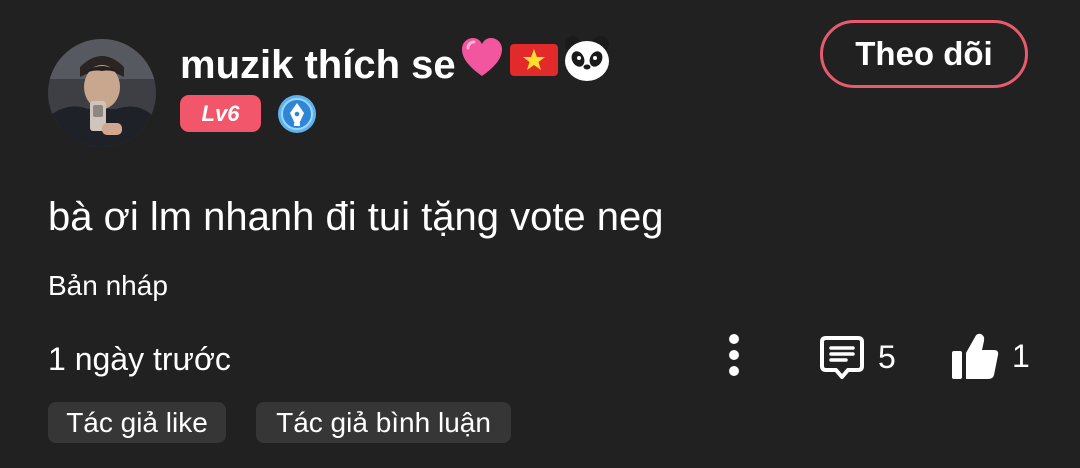 The image size is (1080, 468). Describe the element at coordinates (356, 217) in the screenshot. I see `comment-text: bà ơi lm nhanh đi tui tặng vote neg` at that location.